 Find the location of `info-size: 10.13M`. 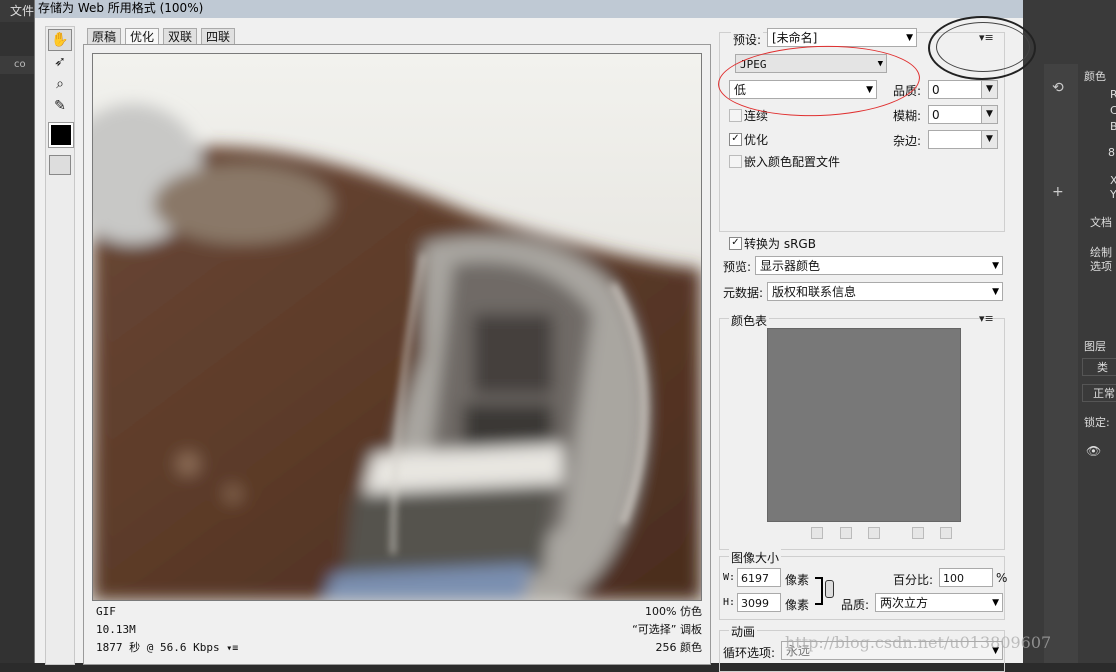

info-size: 10.13M is located at coordinates (116, 629).